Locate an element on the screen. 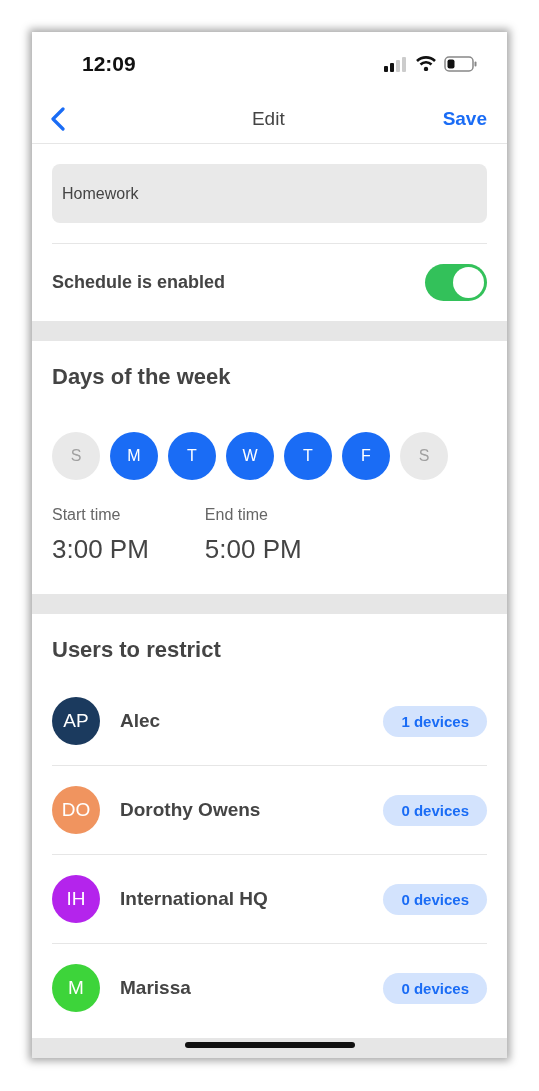  user-avatar: AP is located at coordinates (76, 721).